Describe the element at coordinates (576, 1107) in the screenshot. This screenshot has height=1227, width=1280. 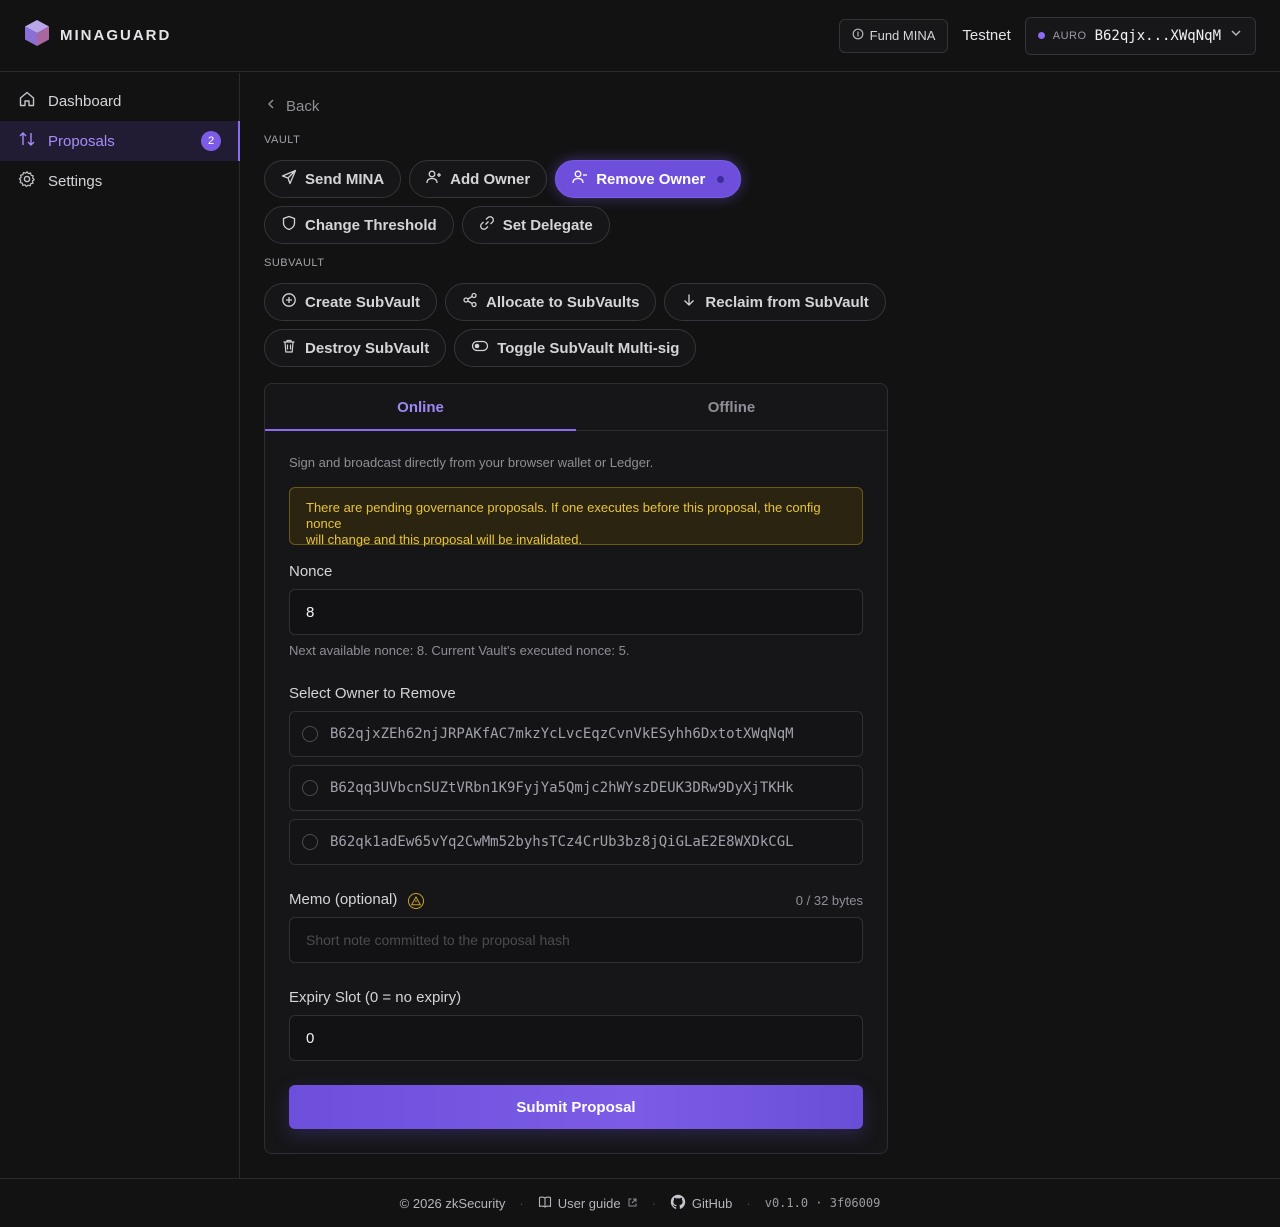
I see `submit-proposal-button: Submit Proposal` at that location.